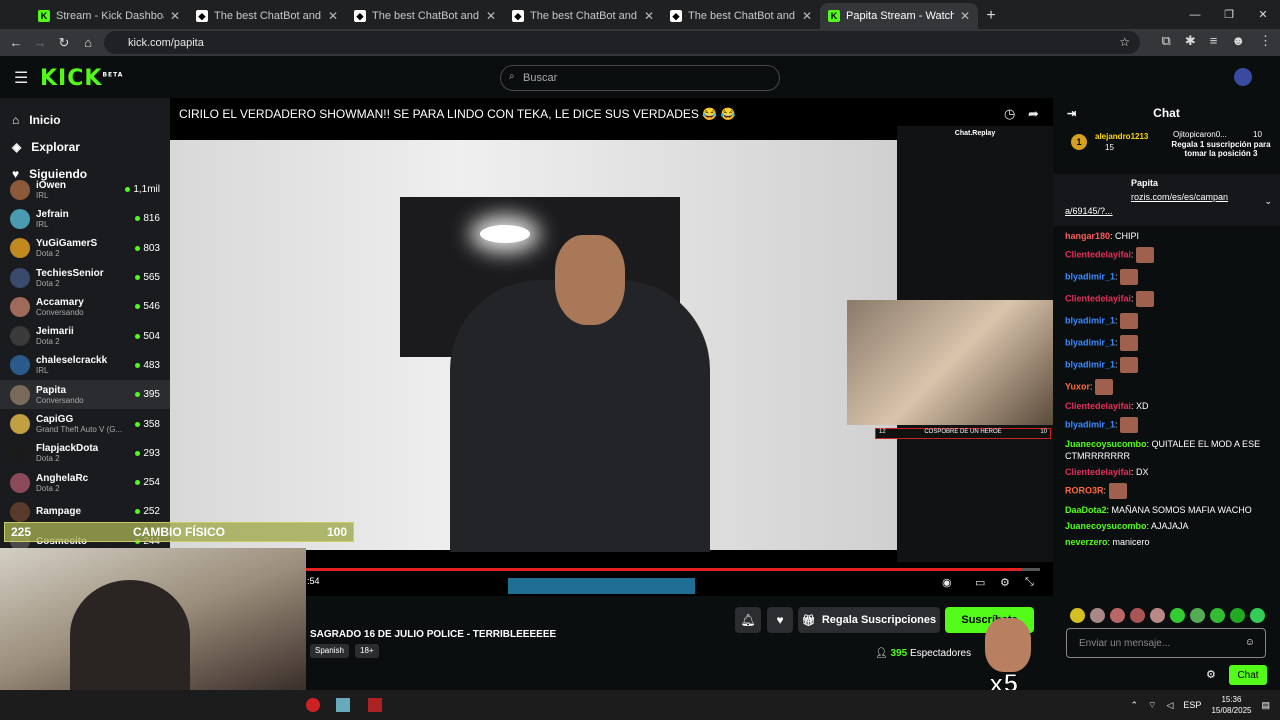 This screenshot has width=1280, height=720. What do you see at coordinates (991, 16) in the screenshot?
I see `new-tab-button: +` at bounding box center [991, 16].